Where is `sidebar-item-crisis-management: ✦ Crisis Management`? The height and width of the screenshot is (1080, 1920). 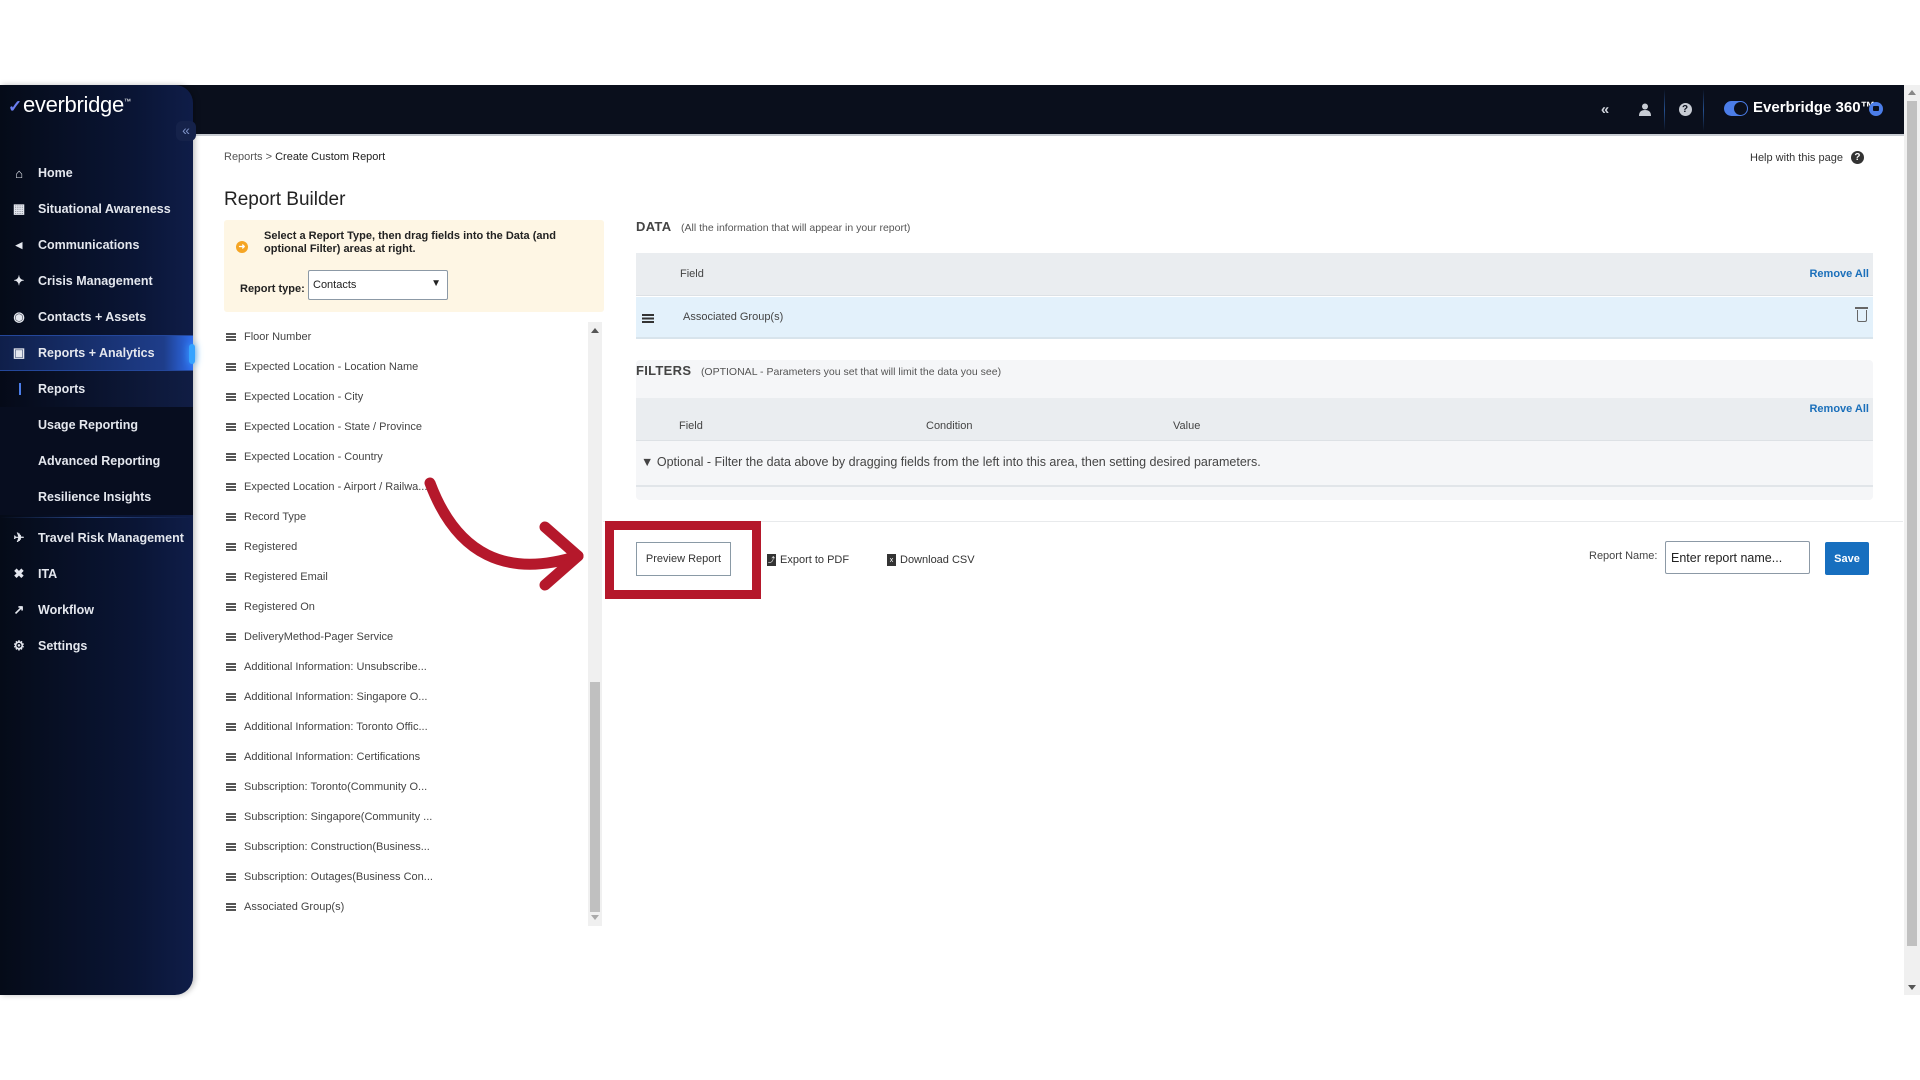 sidebar-item-crisis-management: ✦ Crisis Management is located at coordinates (96, 281).